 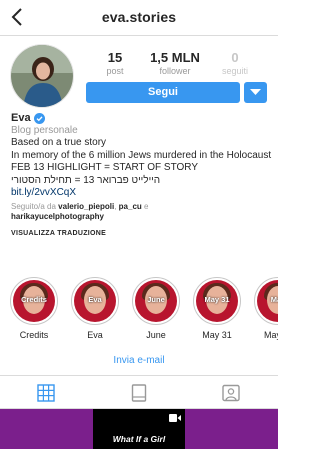 What do you see at coordinates (39, 118) in the screenshot?
I see `verified-badge-icon` at bounding box center [39, 118].